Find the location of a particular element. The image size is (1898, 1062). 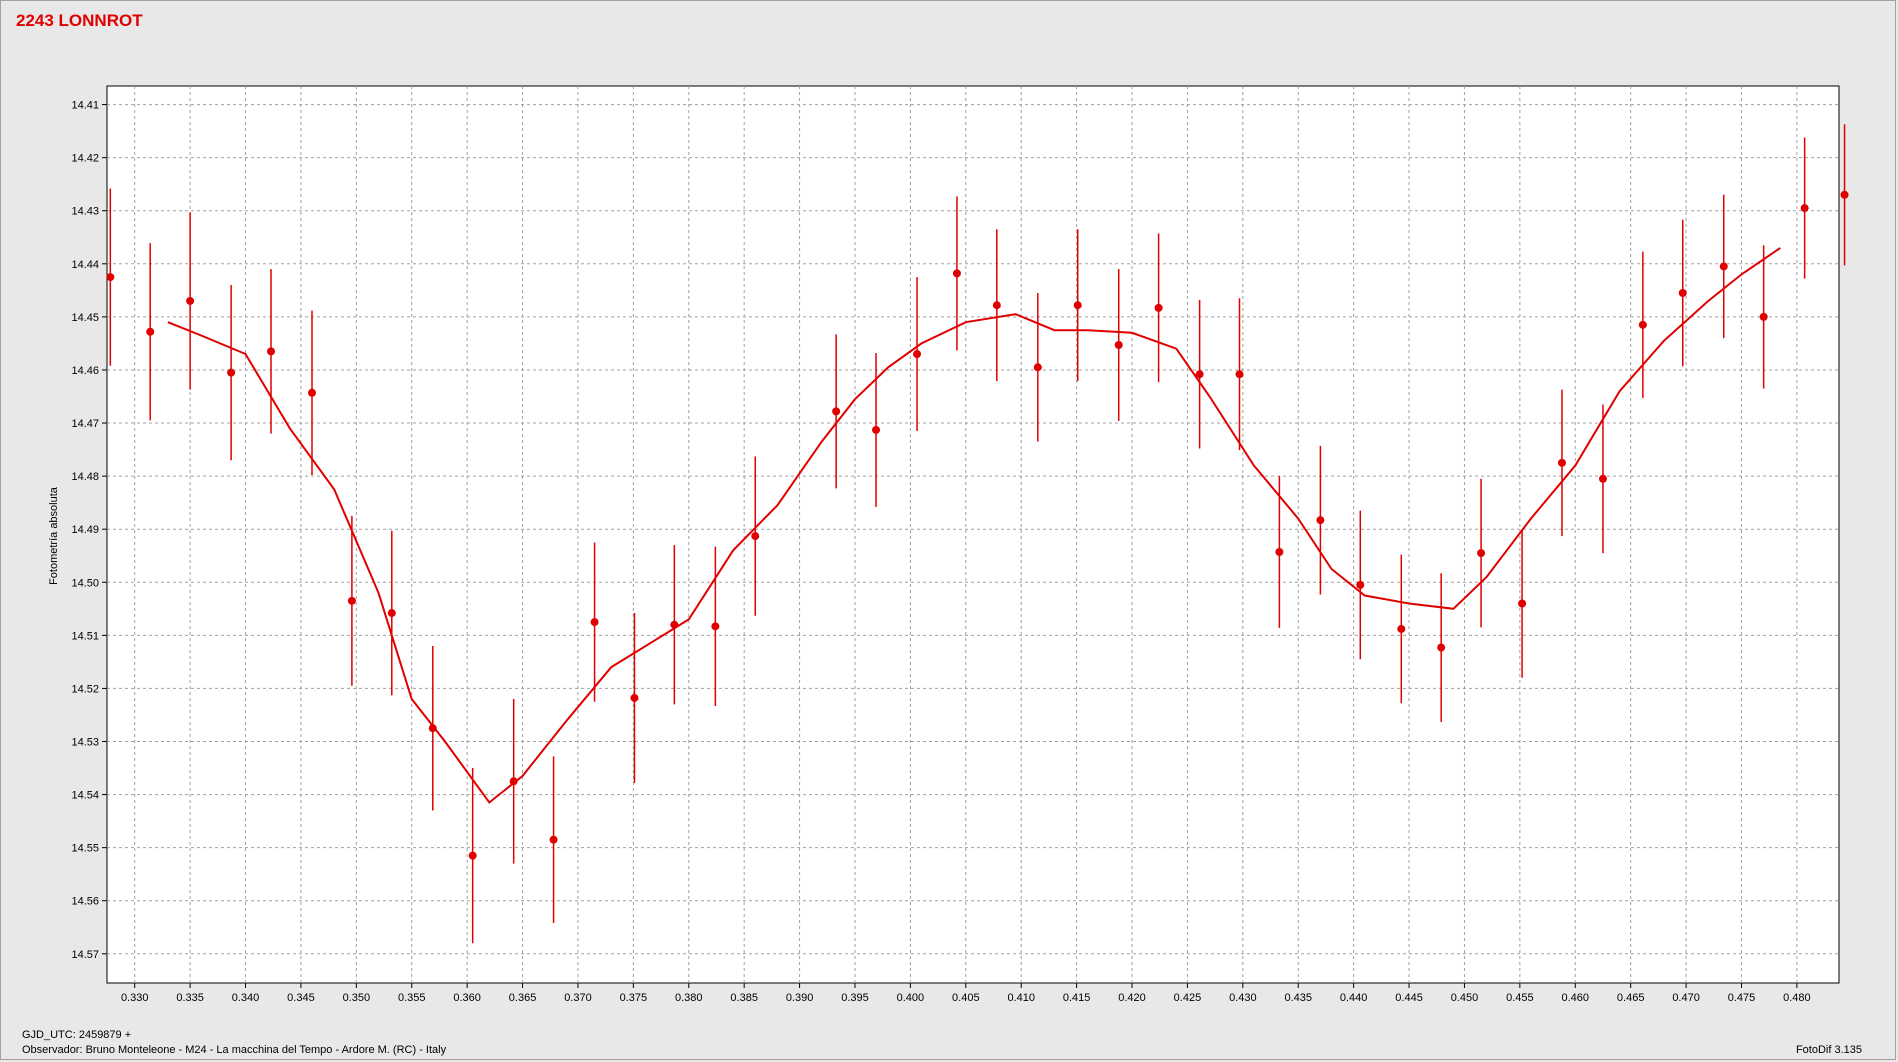

y-axis-label: Fotometría absoluta is located at coordinates (54, 535).